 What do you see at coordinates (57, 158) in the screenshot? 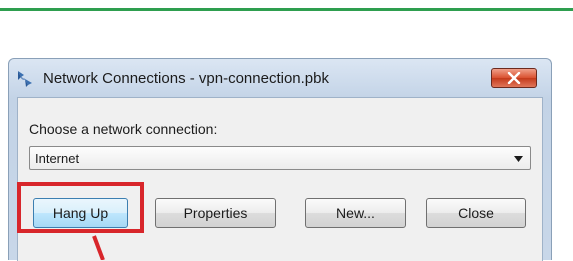
I see `connection-select-value: Internet` at bounding box center [57, 158].